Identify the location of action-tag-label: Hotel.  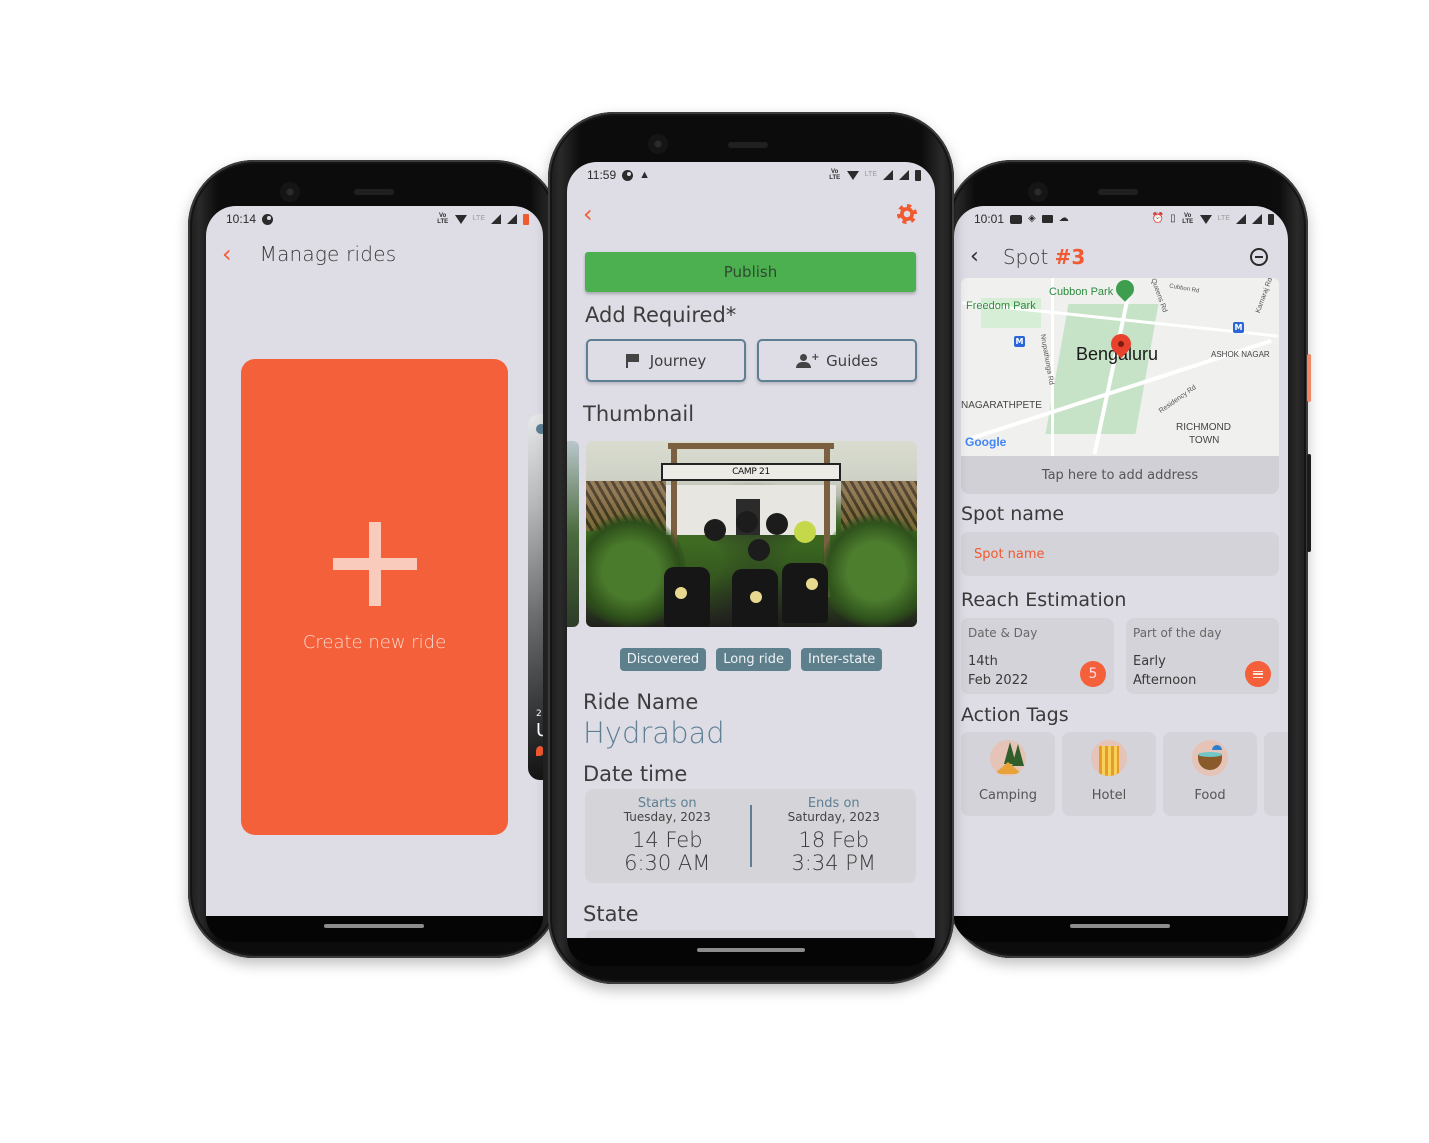
(1109, 795).